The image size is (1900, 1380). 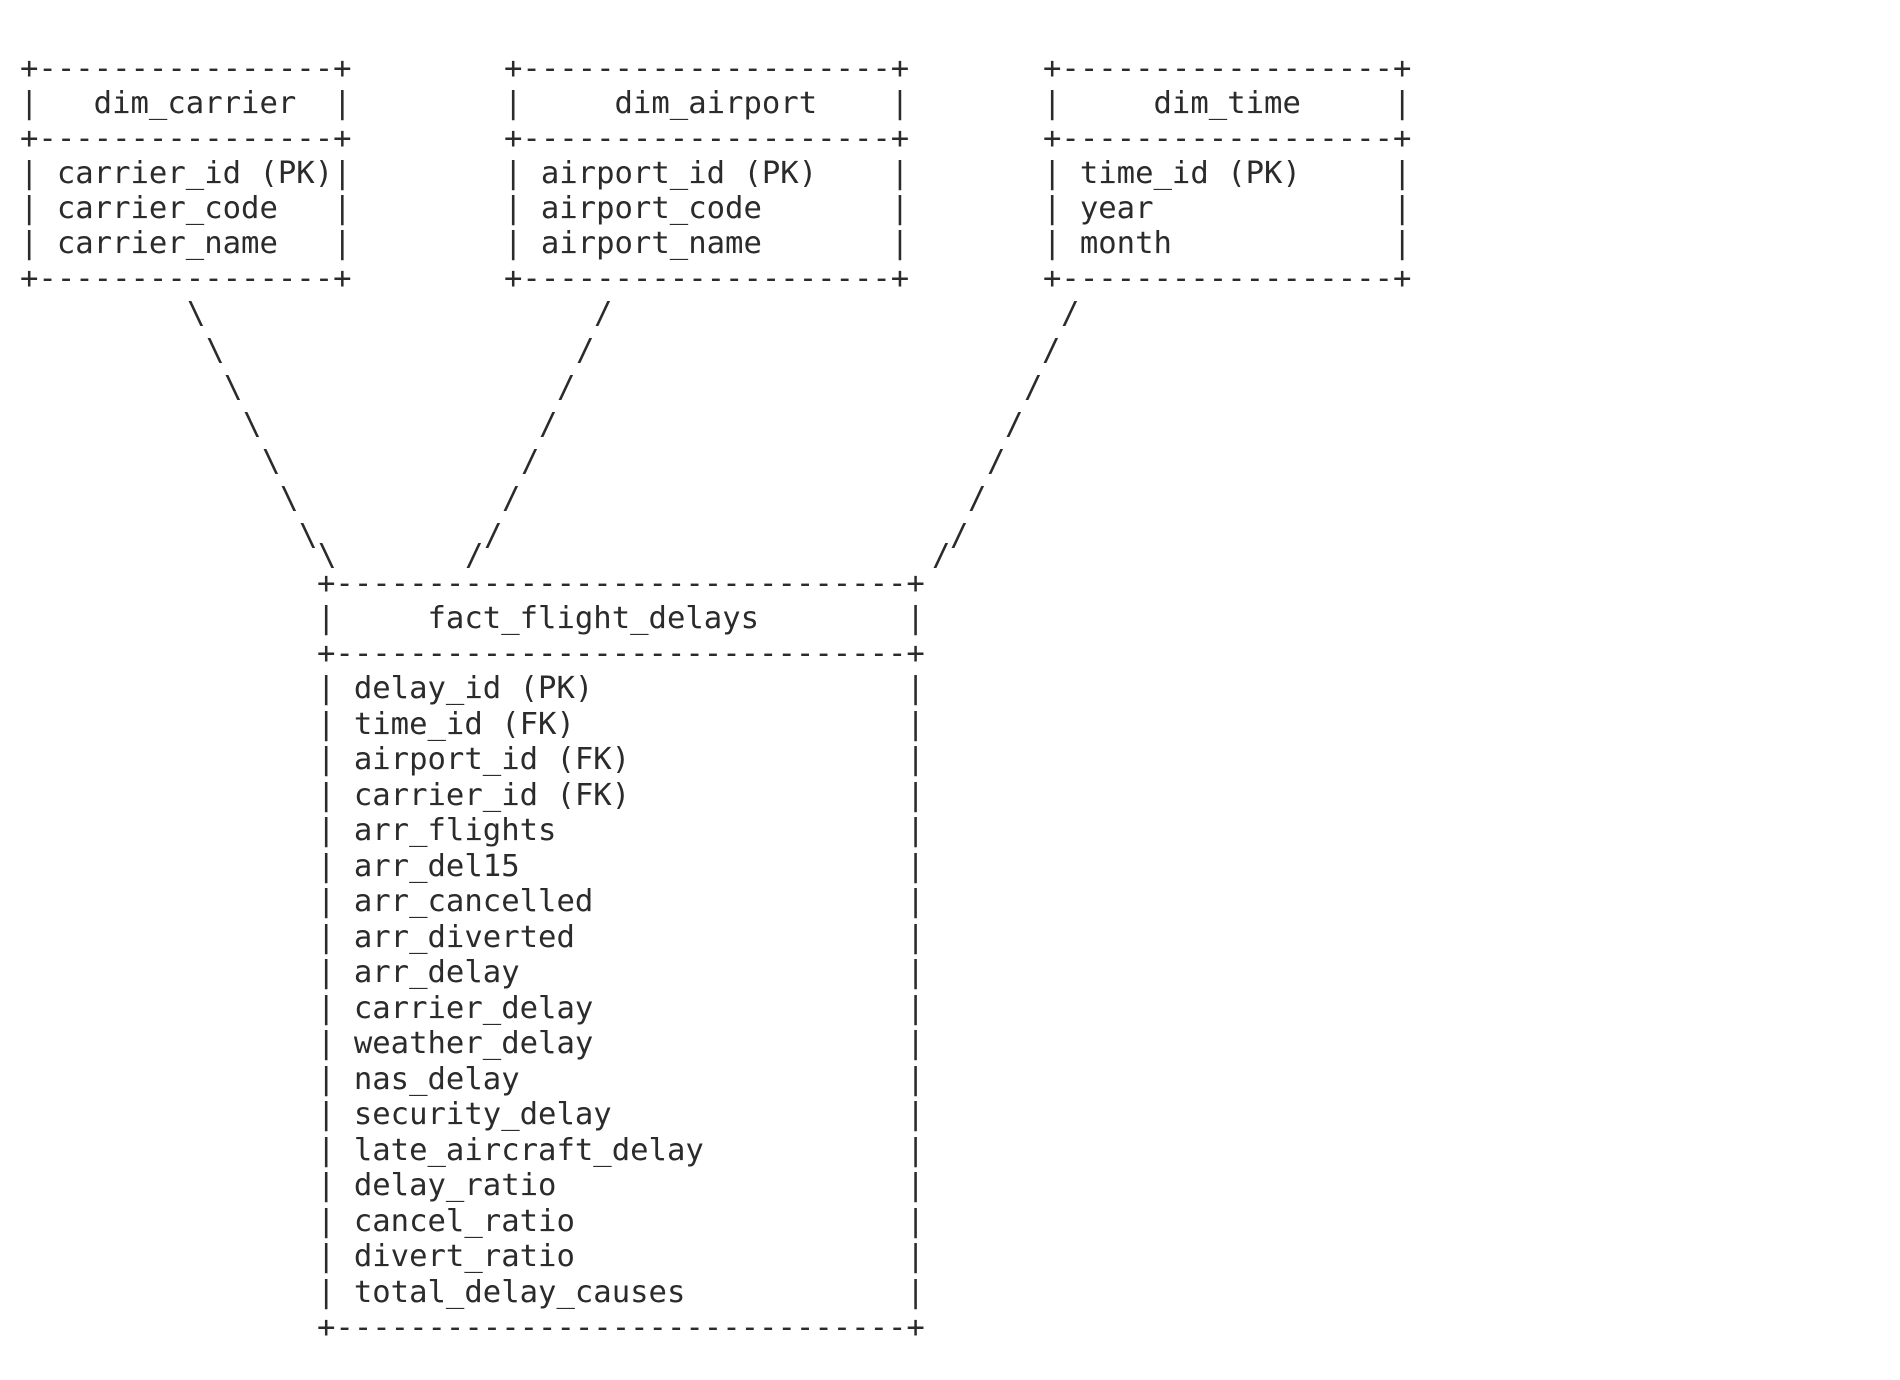 I want to click on fact-field: | nas_delay |, so click(x=621, y=1079).